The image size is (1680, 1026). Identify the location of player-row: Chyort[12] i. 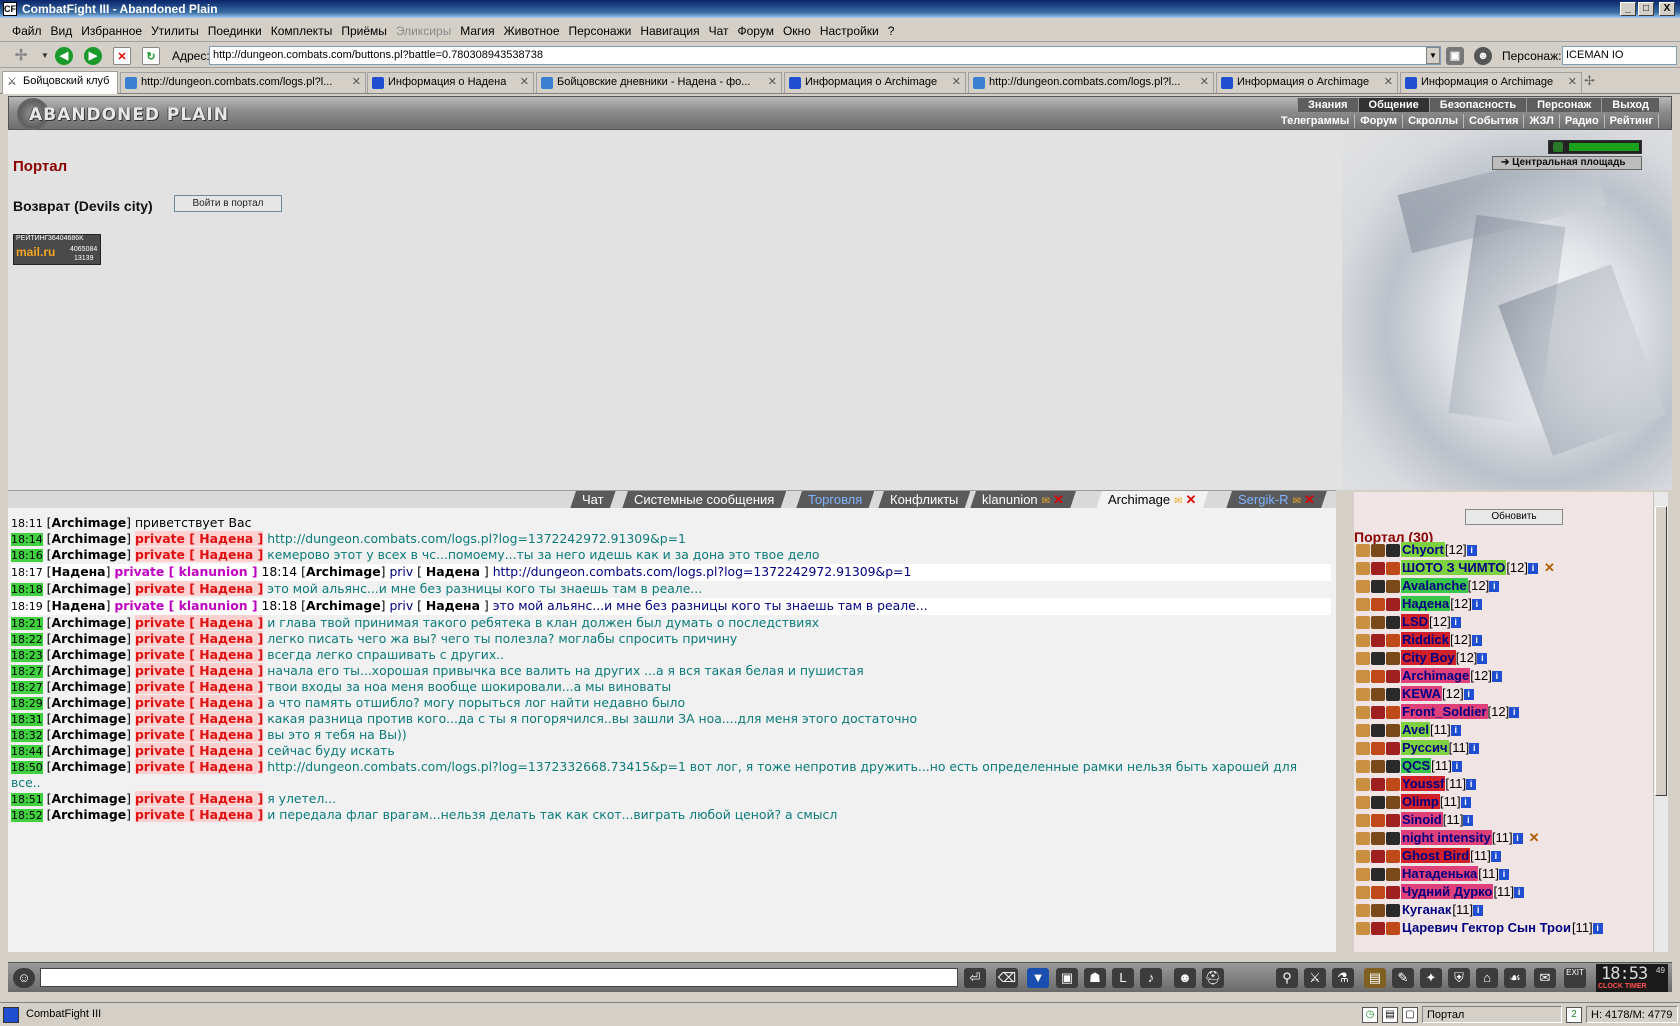
(1416, 549).